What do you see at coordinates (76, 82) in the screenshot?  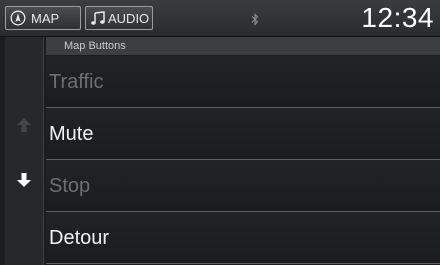 I see `menu-item-label: Traffic` at bounding box center [76, 82].